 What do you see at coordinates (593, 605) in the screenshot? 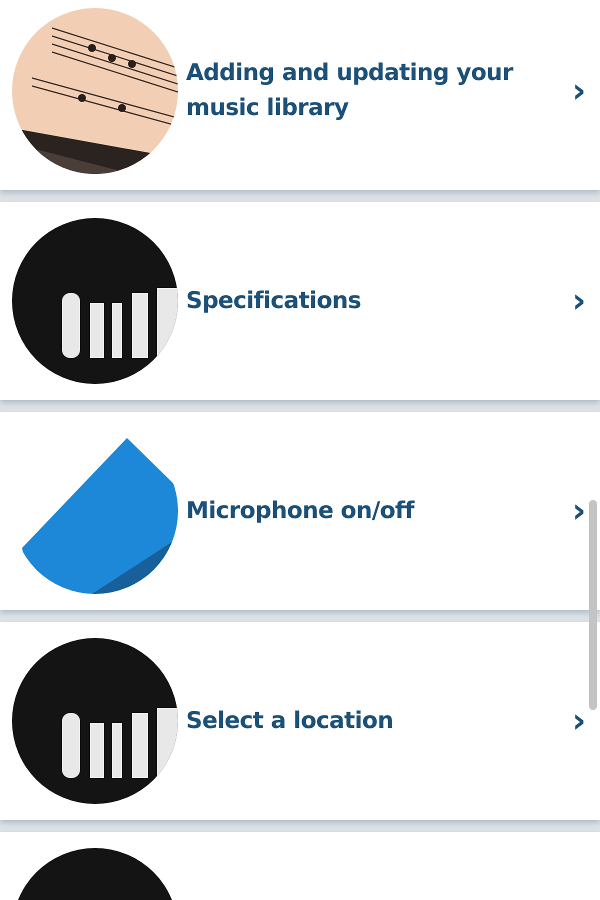
I see `scrollbar-thumb` at bounding box center [593, 605].